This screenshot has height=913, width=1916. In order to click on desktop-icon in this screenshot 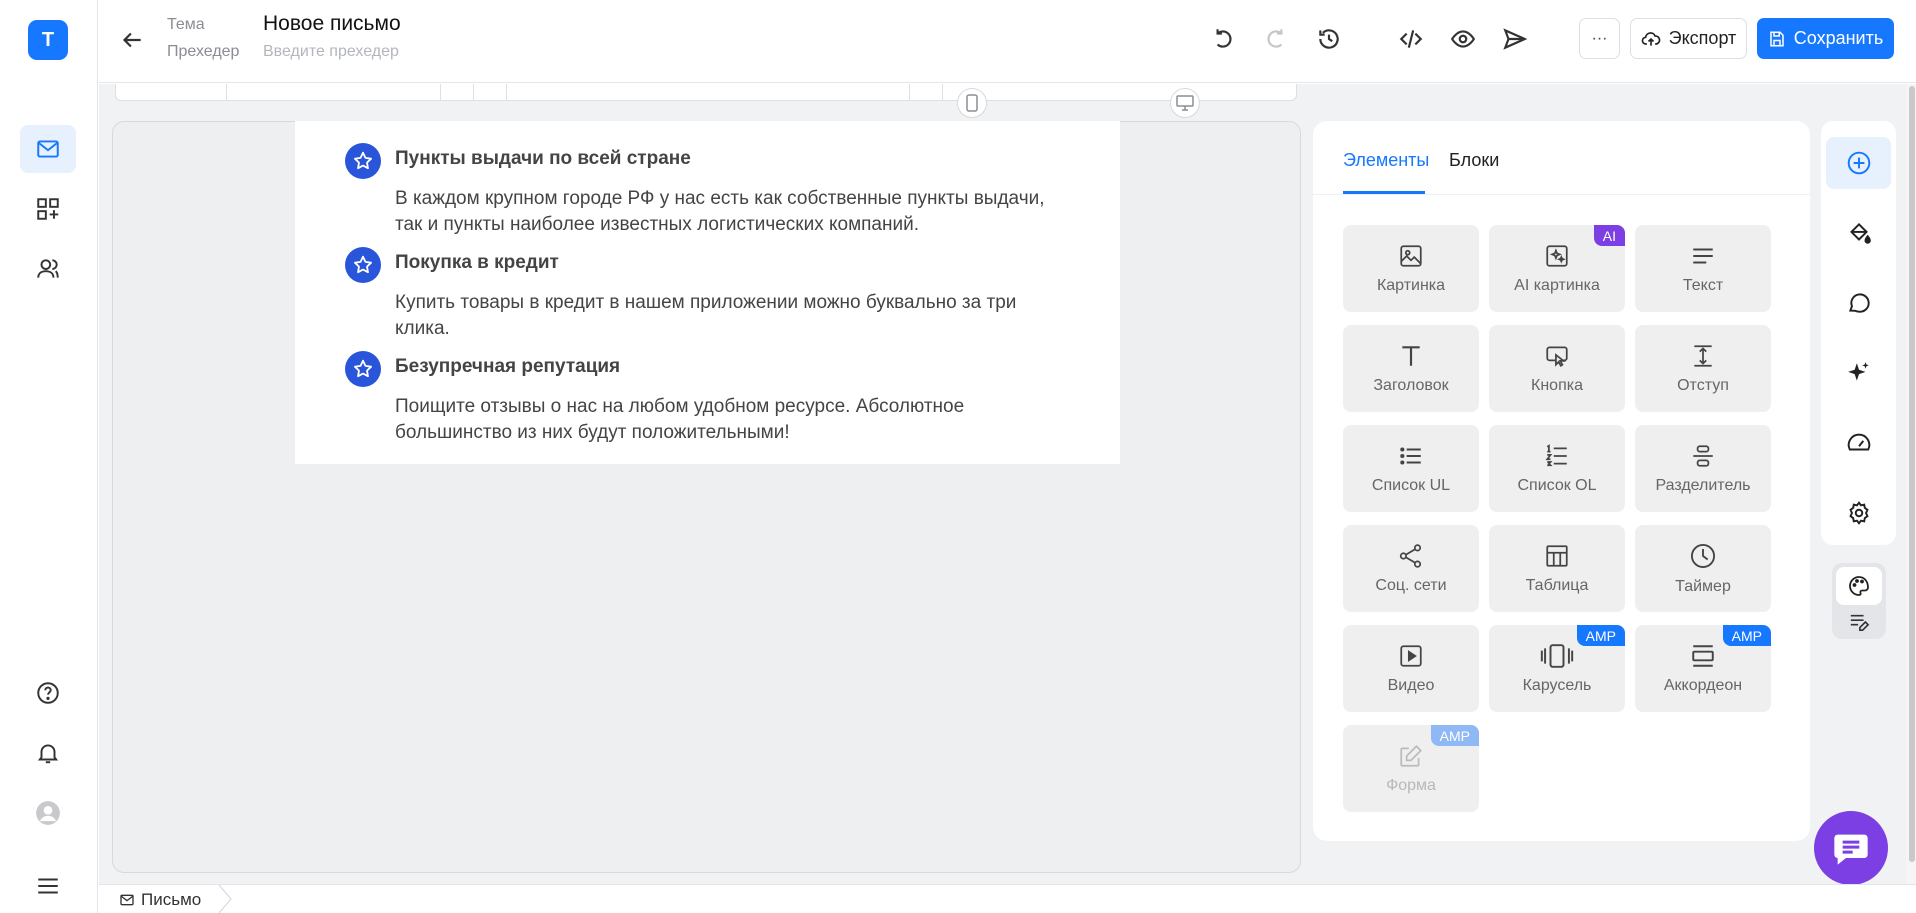, I will do `click(1185, 103)`.